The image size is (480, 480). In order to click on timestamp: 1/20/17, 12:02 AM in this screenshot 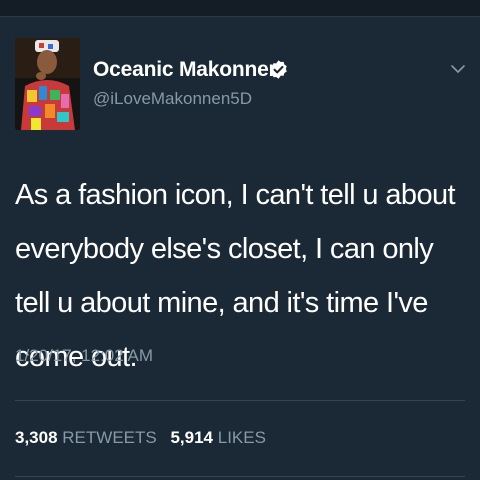, I will do `click(84, 356)`.